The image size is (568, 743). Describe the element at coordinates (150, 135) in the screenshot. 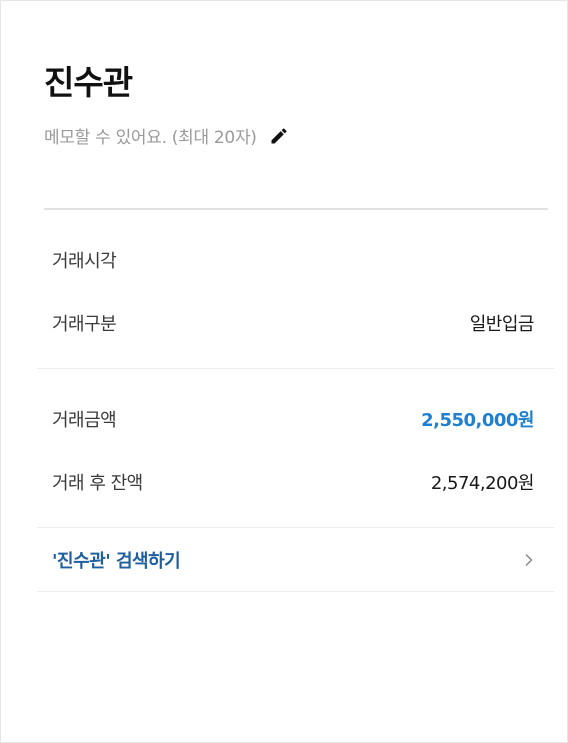

I see `memo-placeholder: 메모할 수 있어요. (최대 20자)` at that location.